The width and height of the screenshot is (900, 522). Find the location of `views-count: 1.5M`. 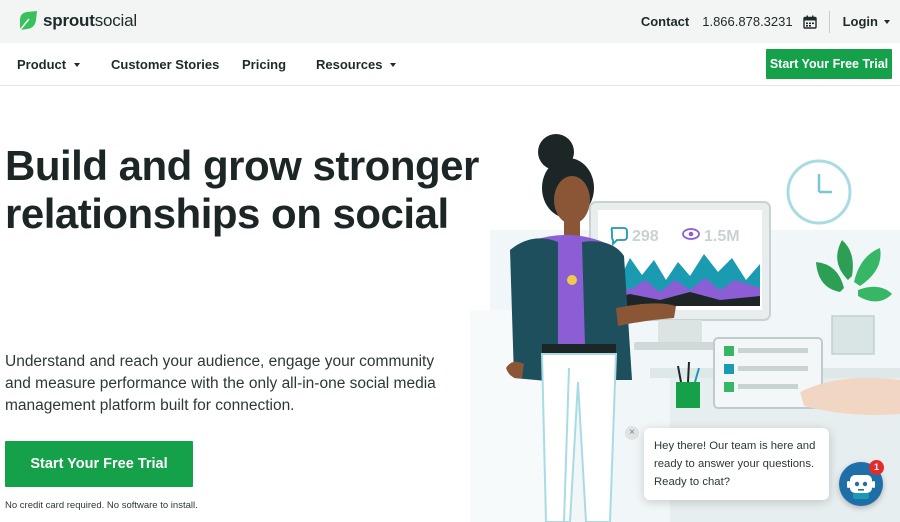

views-count: 1.5M is located at coordinates (722, 236).